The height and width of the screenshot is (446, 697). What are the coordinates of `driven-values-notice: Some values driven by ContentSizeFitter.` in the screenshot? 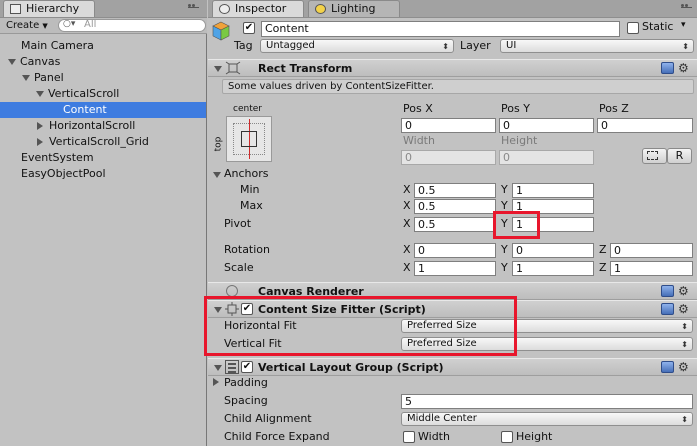 It's located at (458, 86).